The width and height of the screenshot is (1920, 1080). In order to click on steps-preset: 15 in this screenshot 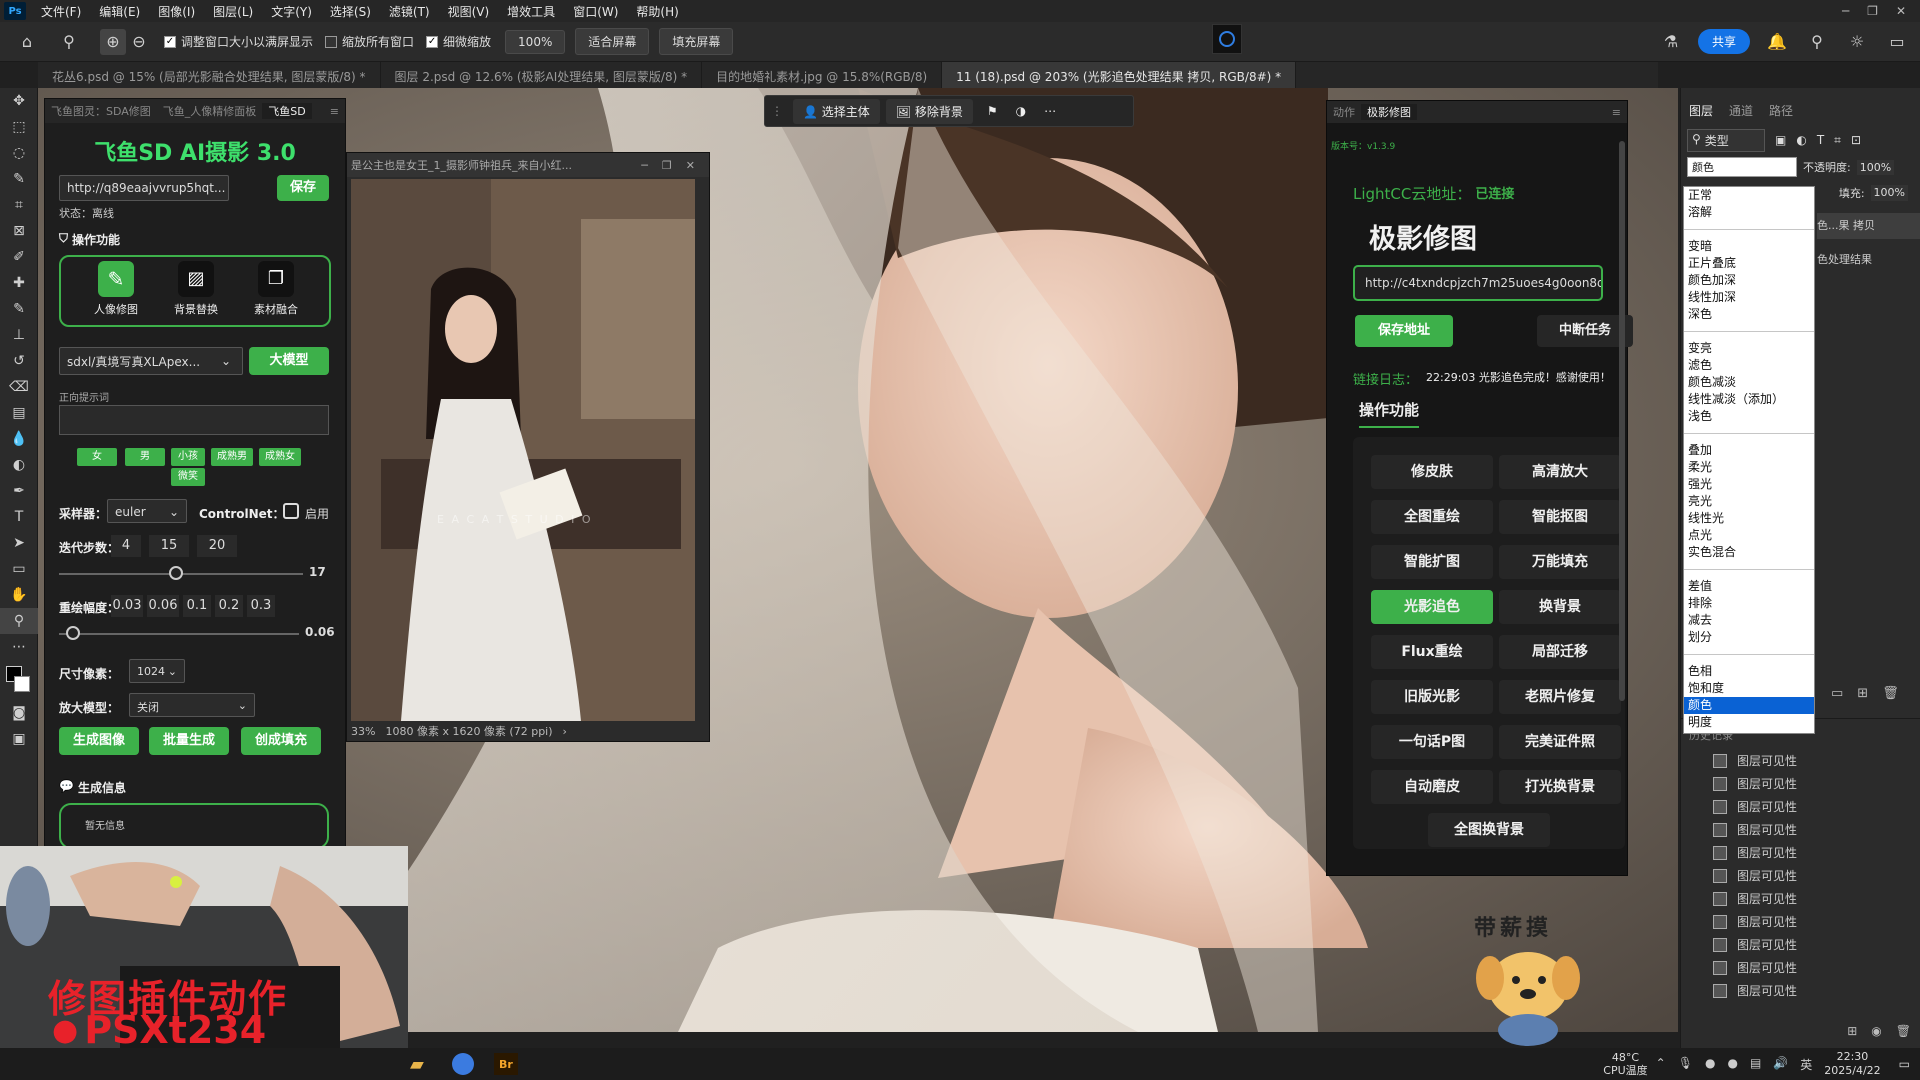, I will do `click(169, 546)`.